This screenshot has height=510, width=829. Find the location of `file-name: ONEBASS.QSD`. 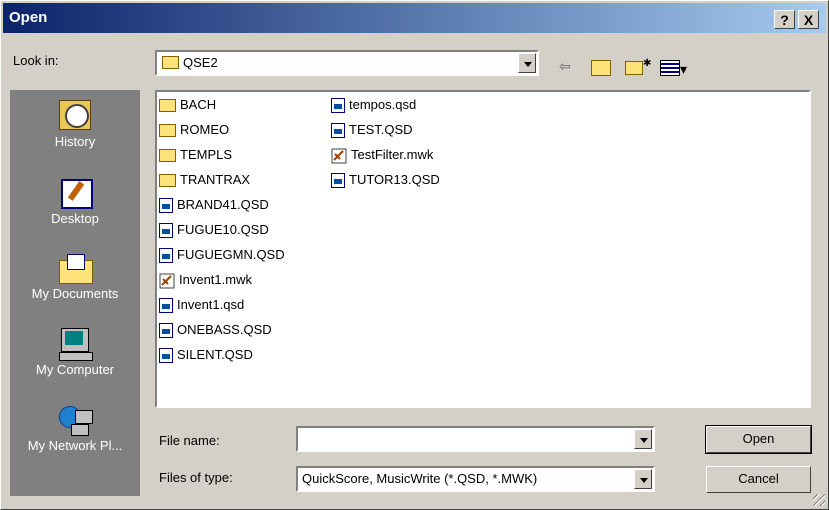

file-name: ONEBASS.QSD is located at coordinates (224, 329).